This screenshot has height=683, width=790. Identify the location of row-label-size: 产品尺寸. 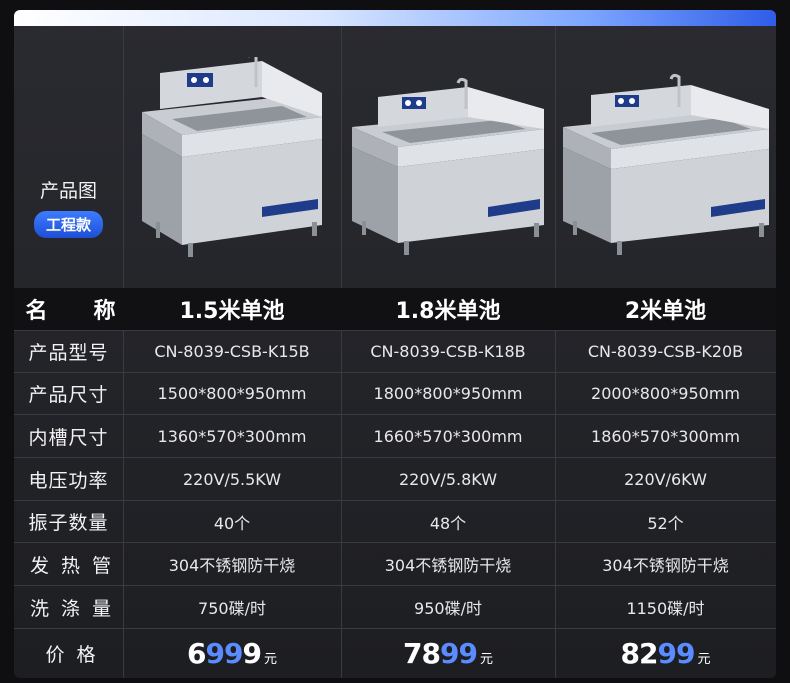
(68, 395).